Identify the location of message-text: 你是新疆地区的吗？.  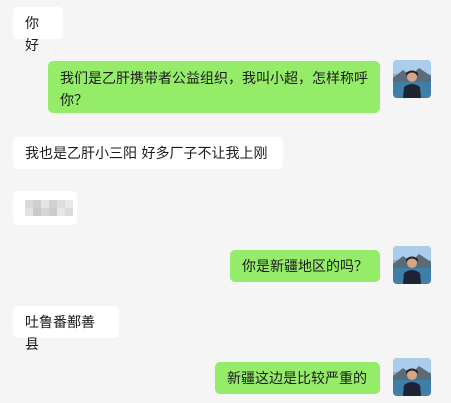
(305, 267).